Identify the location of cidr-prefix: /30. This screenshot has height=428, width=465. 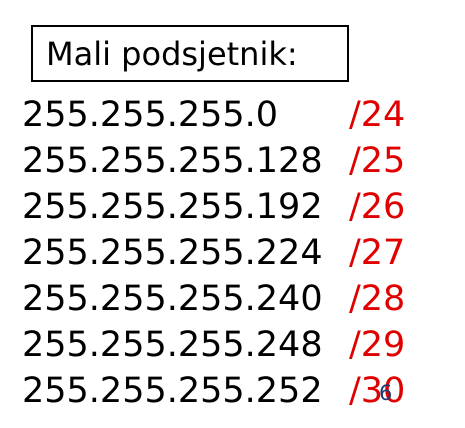
(377, 391).